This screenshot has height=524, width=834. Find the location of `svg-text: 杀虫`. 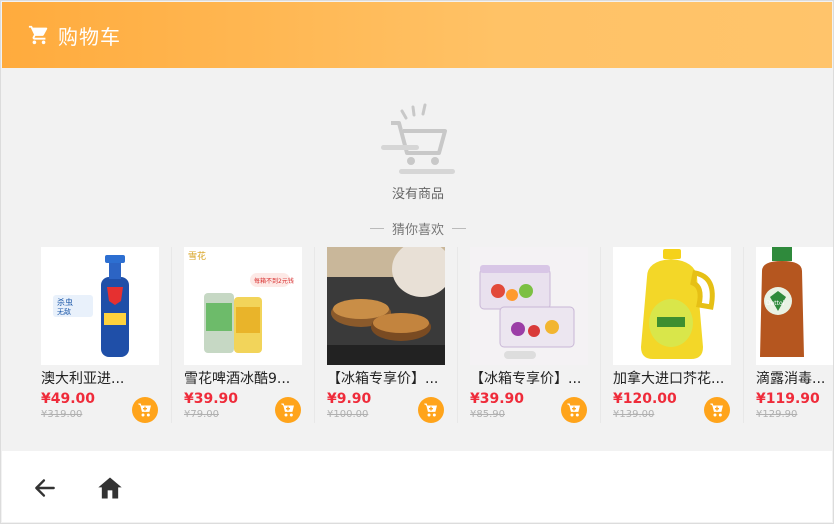

svg-text: 杀虫 is located at coordinates (65, 302).